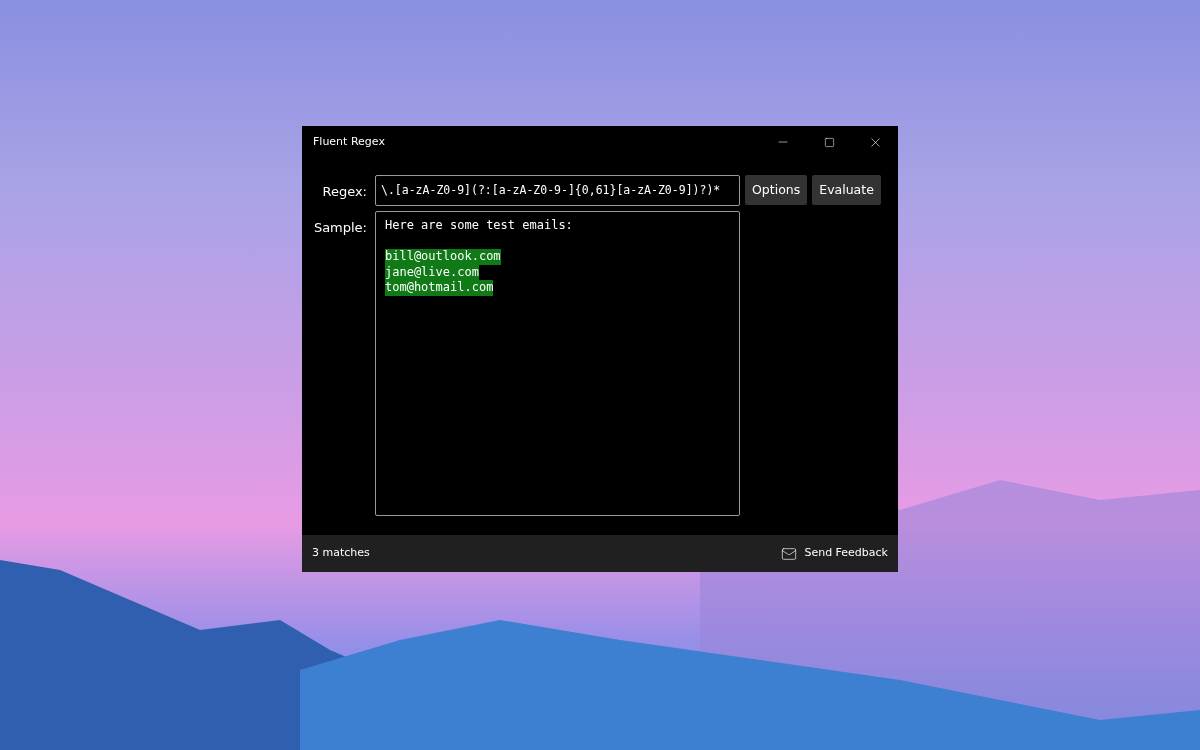 The height and width of the screenshot is (750, 1200). What do you see at coordinates (776, 190) in the screenshot?
I see `options-button: Options` at bounding box center [776, 190].